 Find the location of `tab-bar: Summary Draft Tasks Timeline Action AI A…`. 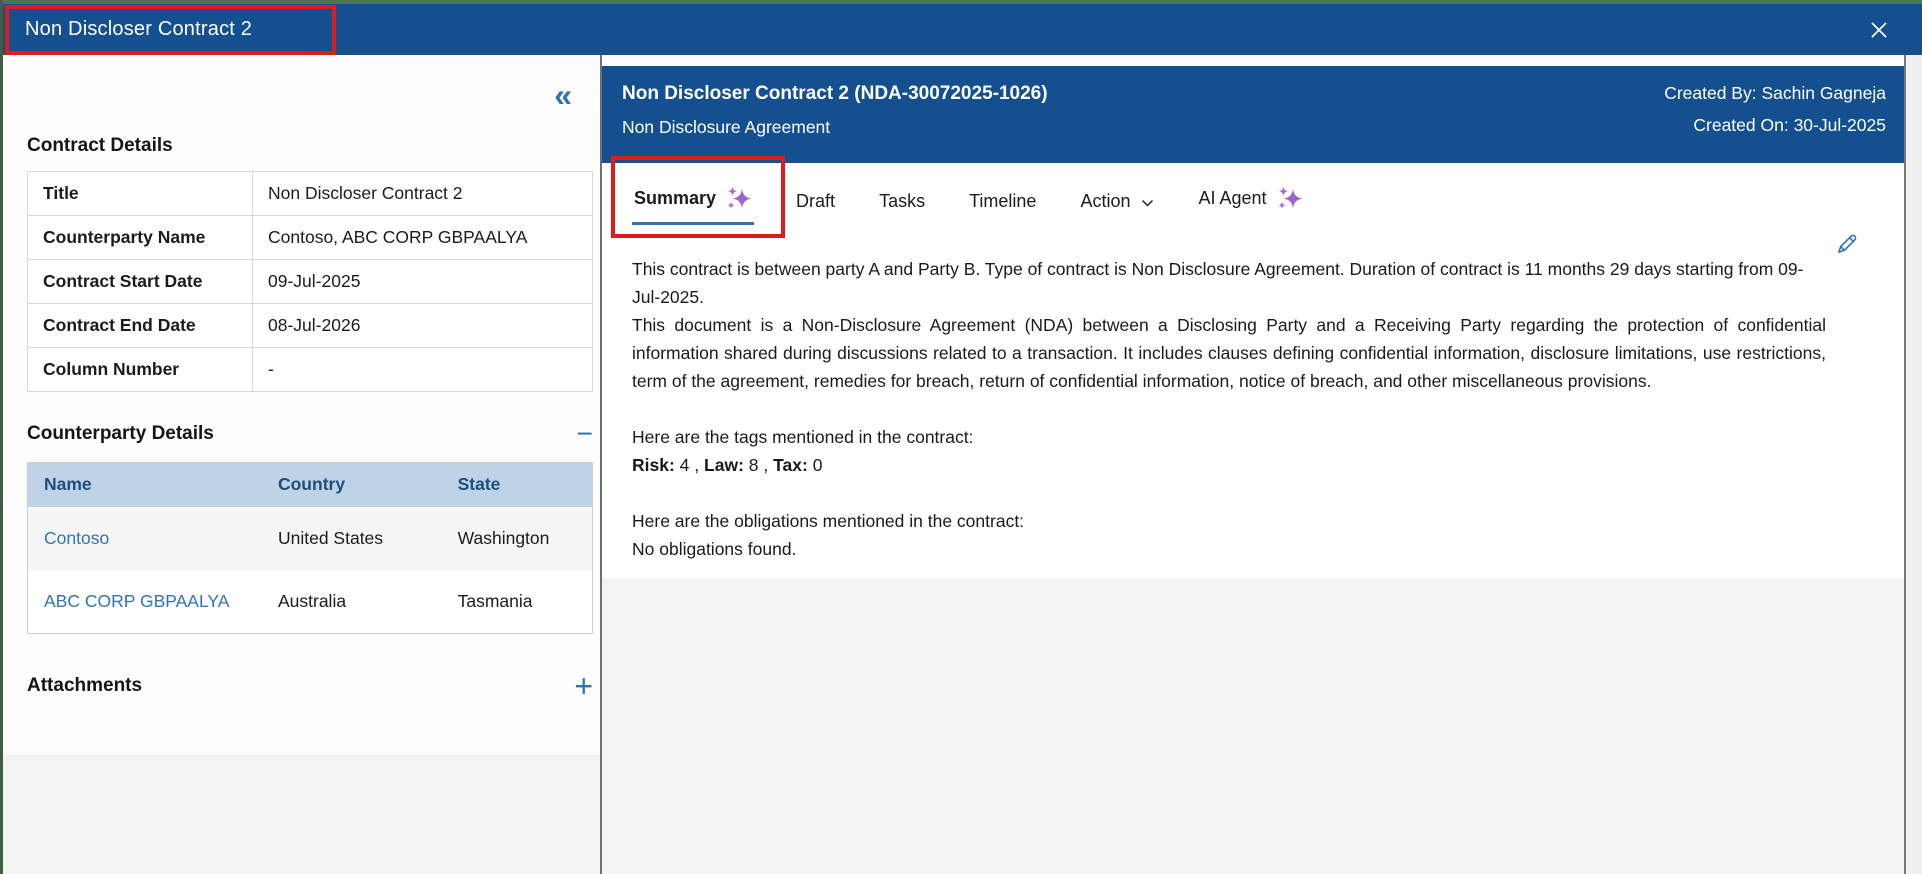

tab-bar: Summary Draft Tasks Timeline Action AI A… is located at coordinates (1253, 196).